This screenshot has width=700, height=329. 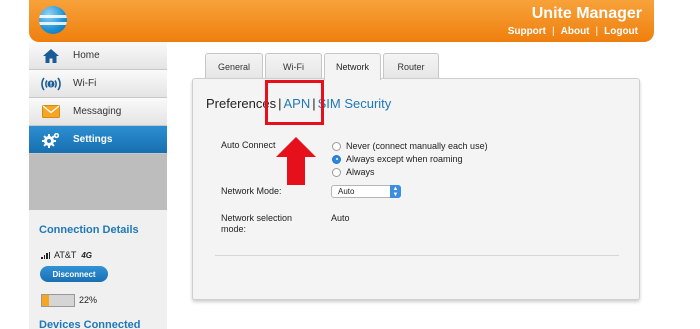 What do you see at coordinates (340, 218) in the screenshot?
I see `network-selection-value: Auto` at bounding box center [340, 218].